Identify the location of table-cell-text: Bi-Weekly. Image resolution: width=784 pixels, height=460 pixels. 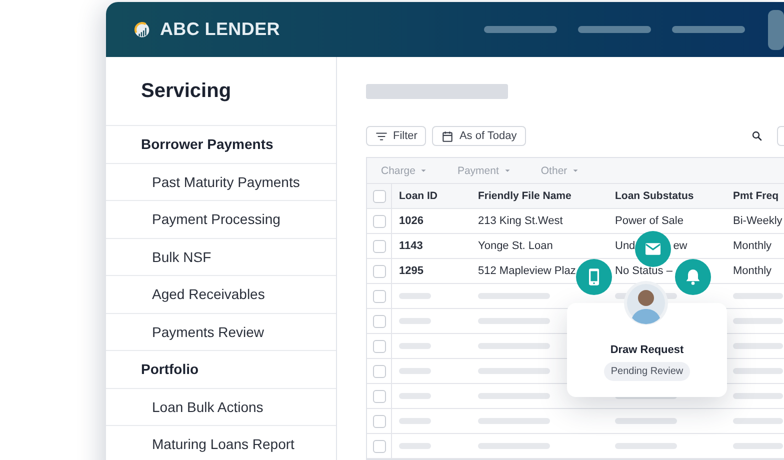
(758, 221).